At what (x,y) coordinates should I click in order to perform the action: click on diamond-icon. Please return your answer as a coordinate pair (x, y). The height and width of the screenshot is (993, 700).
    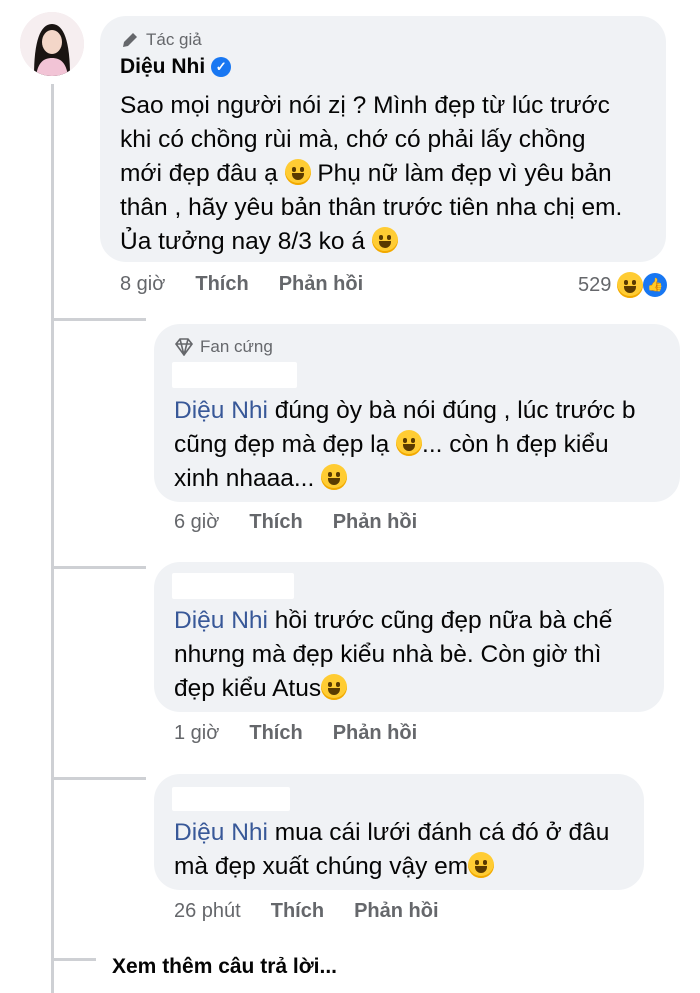
    Looking at the image, I should click on (184, 347).